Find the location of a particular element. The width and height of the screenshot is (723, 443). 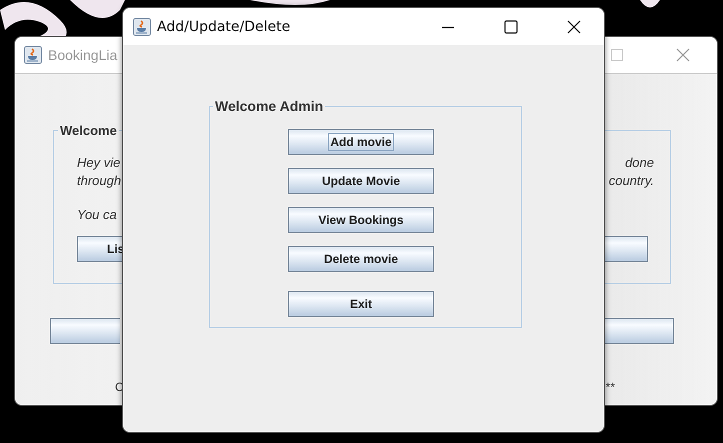

menu-button: Exit is located at coordinates (361, 304).